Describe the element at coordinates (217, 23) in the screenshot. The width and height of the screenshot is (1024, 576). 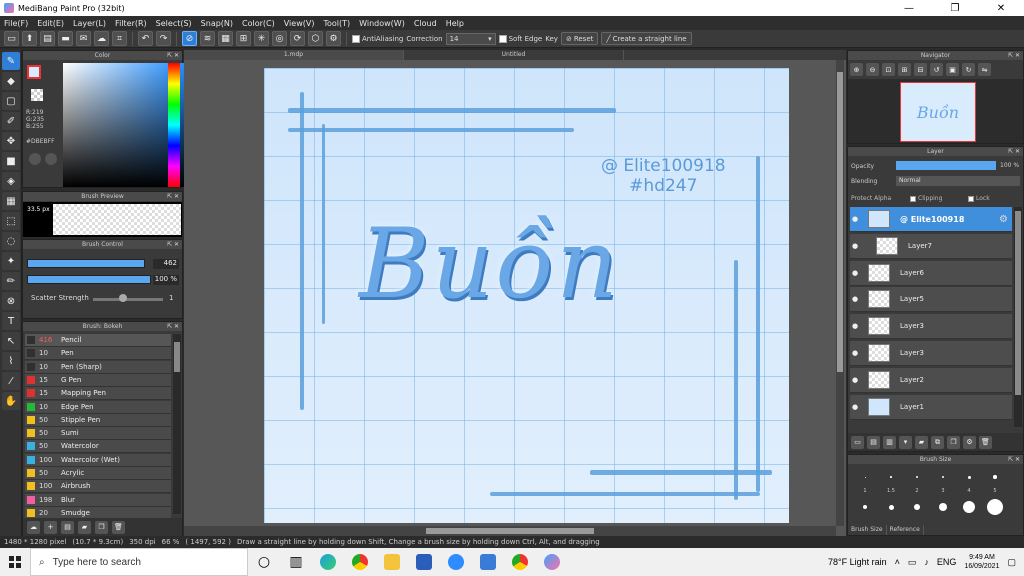
I see `menu-snap: Snap(N)` at that location.